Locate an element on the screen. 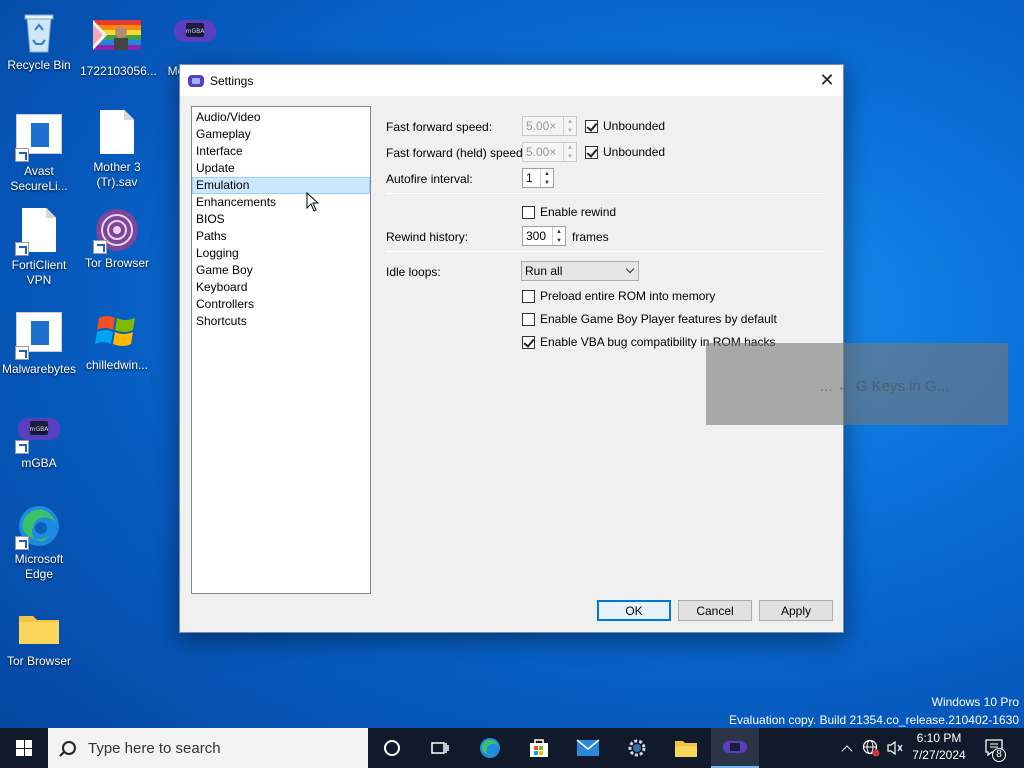 The width and height of the screenshot is (1024, 768). fast-forward-unbounded-checkbox: Unbounded is located at coordinates (625, 126).